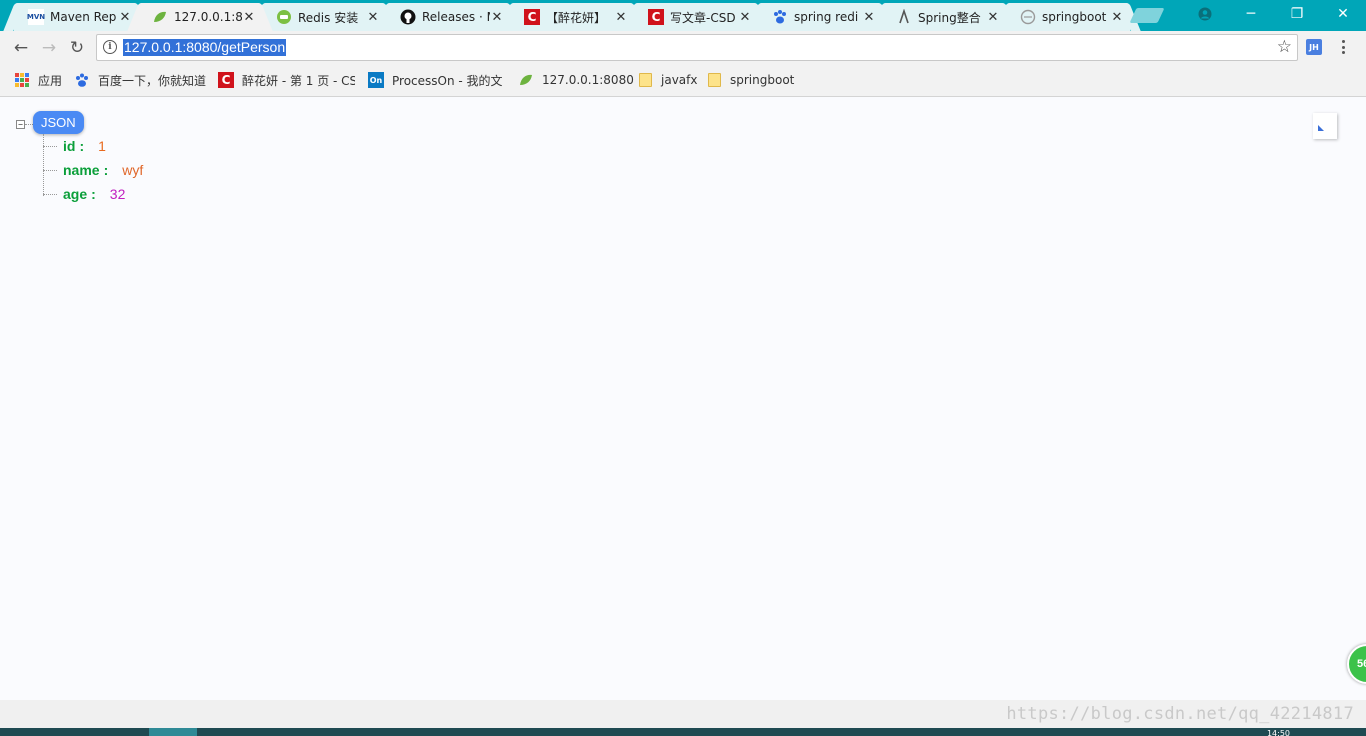  What do you see at coordinates (780, 17) in the screenshot?
I see `baidu-icon` at bounding box center [780, 17].